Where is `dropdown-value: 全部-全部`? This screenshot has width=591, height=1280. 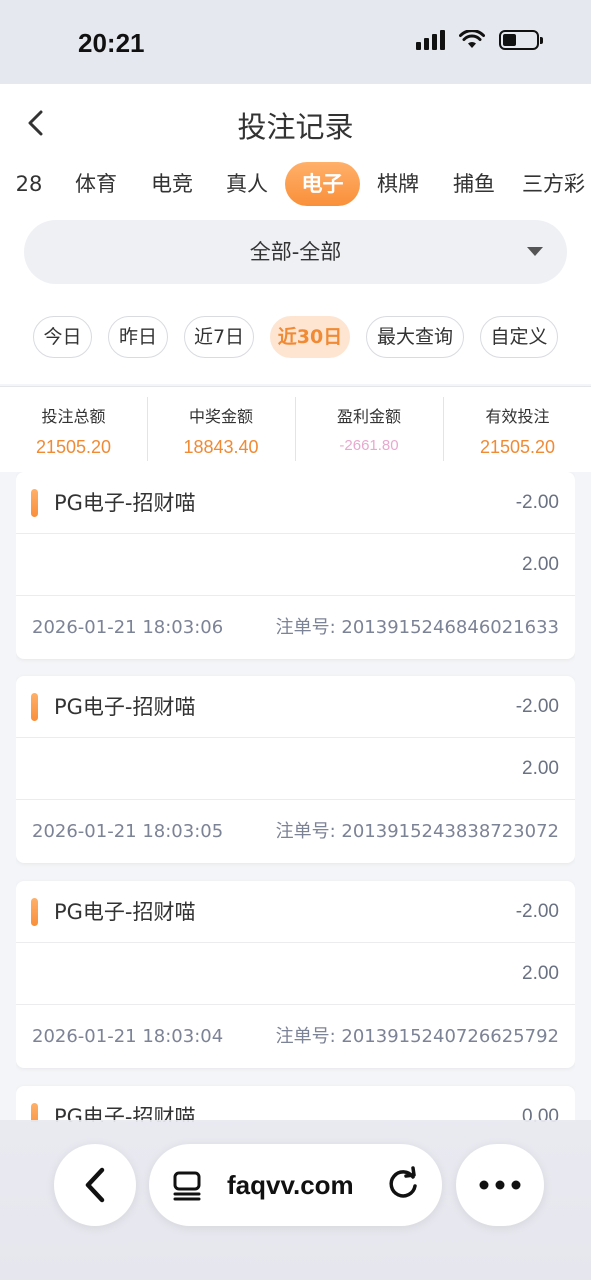 dropdown-value: 全部-全部 is located at coordinates (295, 252).